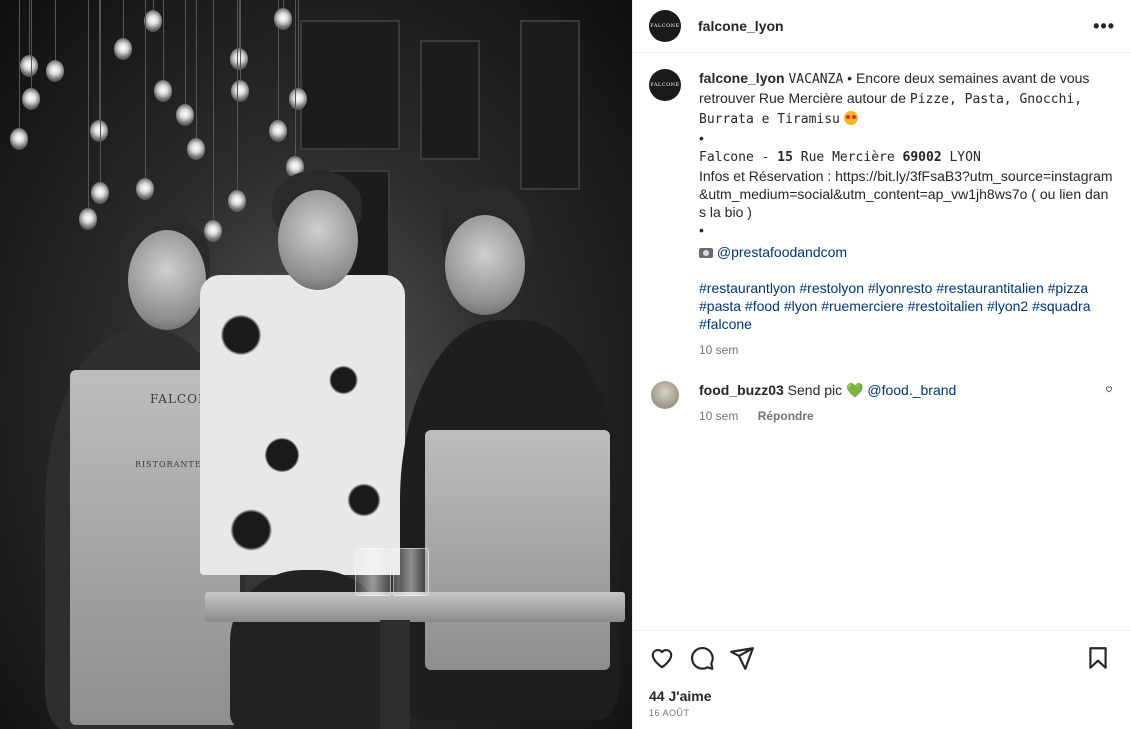  What do you see at coordinates (662, 658) in the screenshot?
I see `like-heart-icon` at bounding box center [662, 658].